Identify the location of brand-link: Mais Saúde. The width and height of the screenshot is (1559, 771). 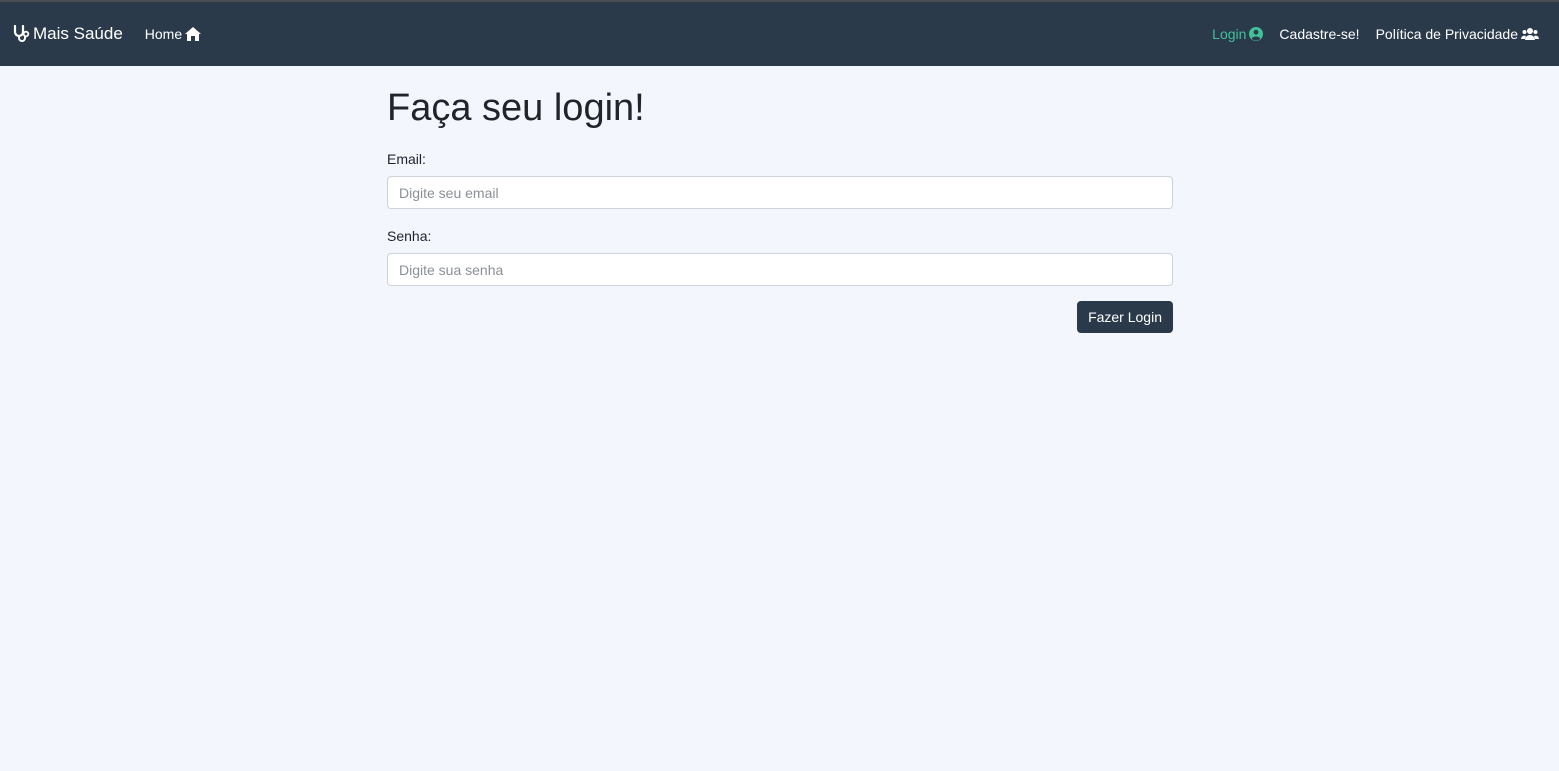
(67, 34).